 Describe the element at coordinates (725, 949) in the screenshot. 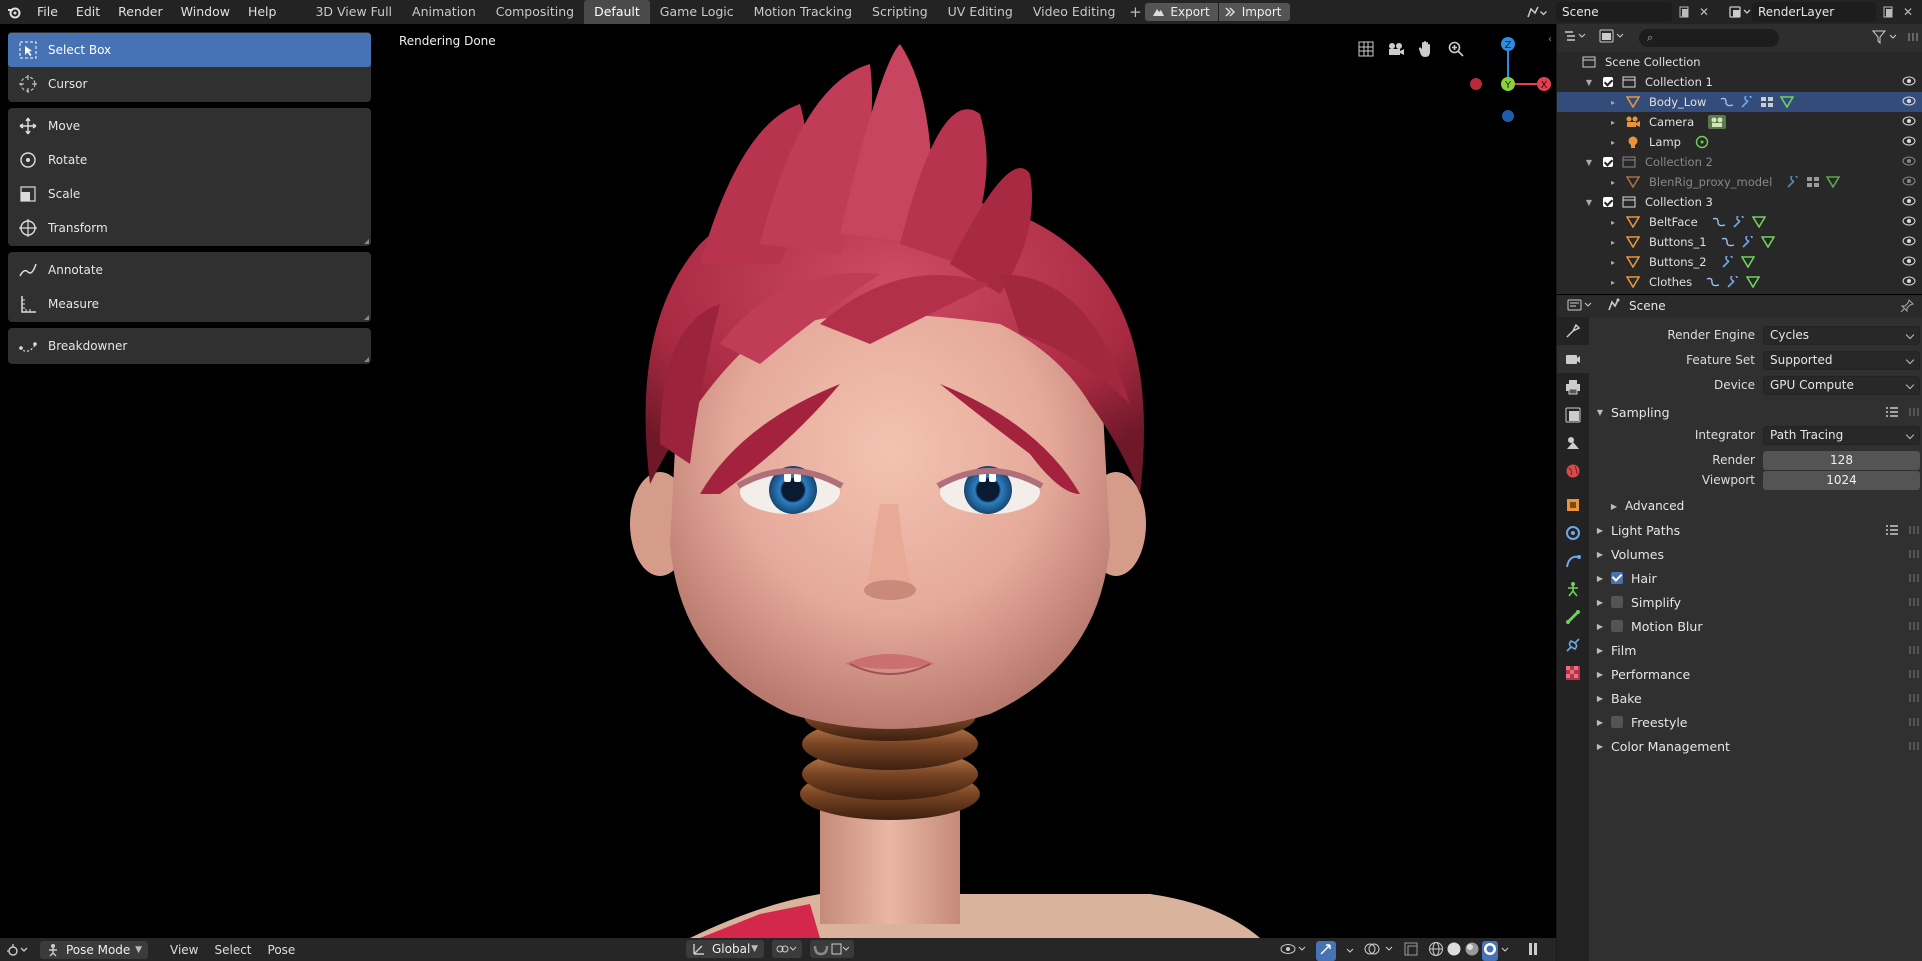

I see `transform-orientation-selector: Global ▼` at that location.